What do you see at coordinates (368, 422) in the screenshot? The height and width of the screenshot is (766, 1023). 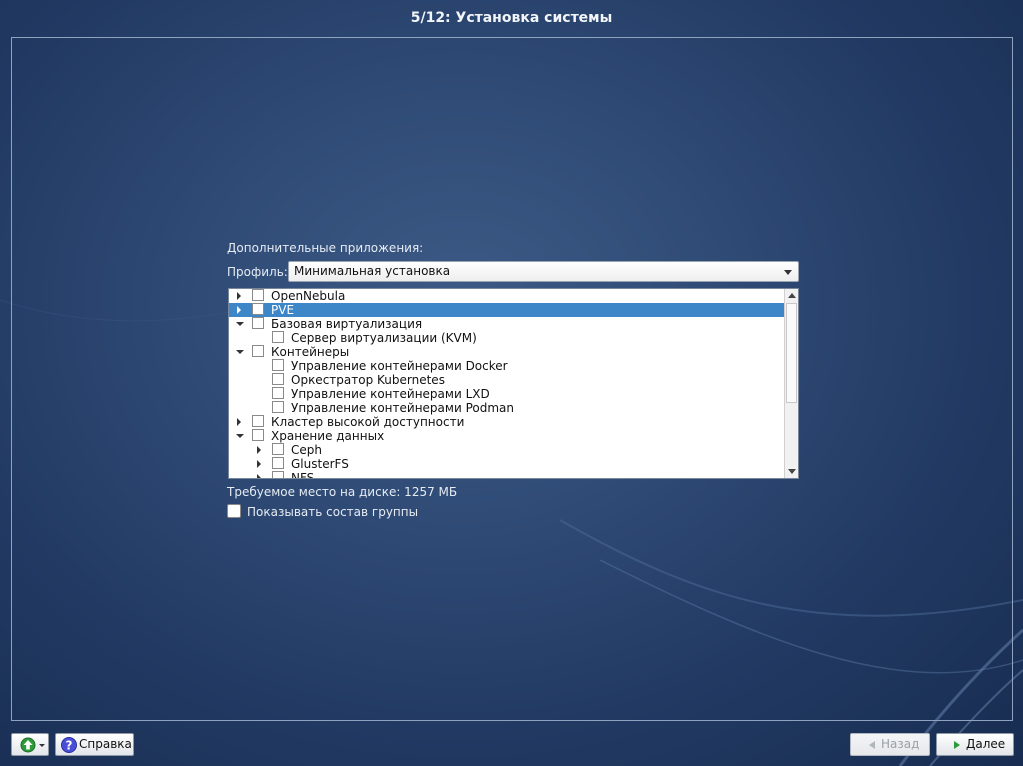 I see `tree-row-label: Кластер высокой доступности` at bounding box center [368, 422].